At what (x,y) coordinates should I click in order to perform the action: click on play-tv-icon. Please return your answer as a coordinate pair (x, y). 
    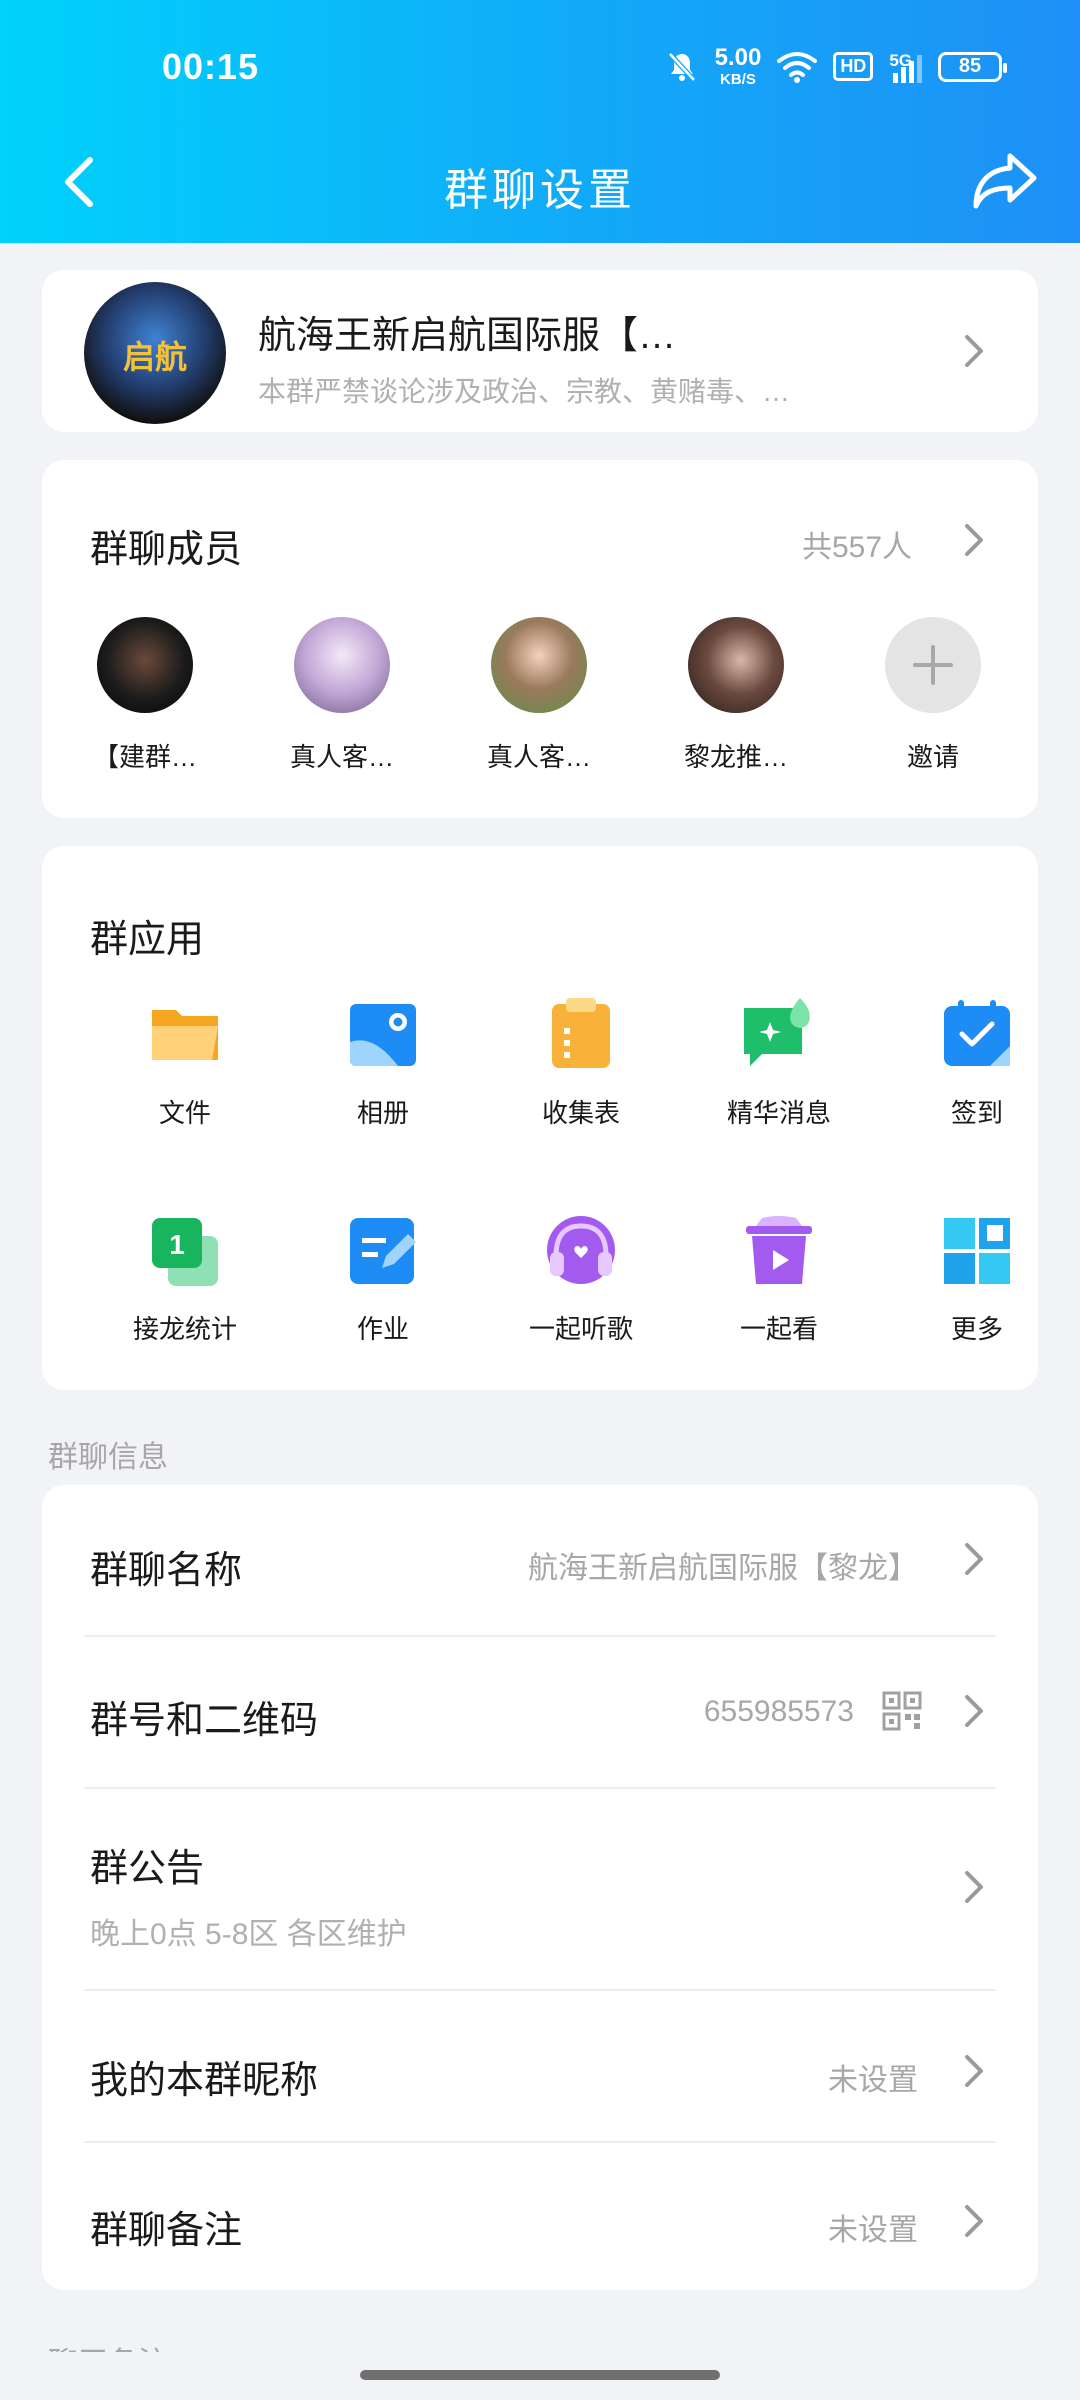
    Looking at the image, I should click on (779, 1250).